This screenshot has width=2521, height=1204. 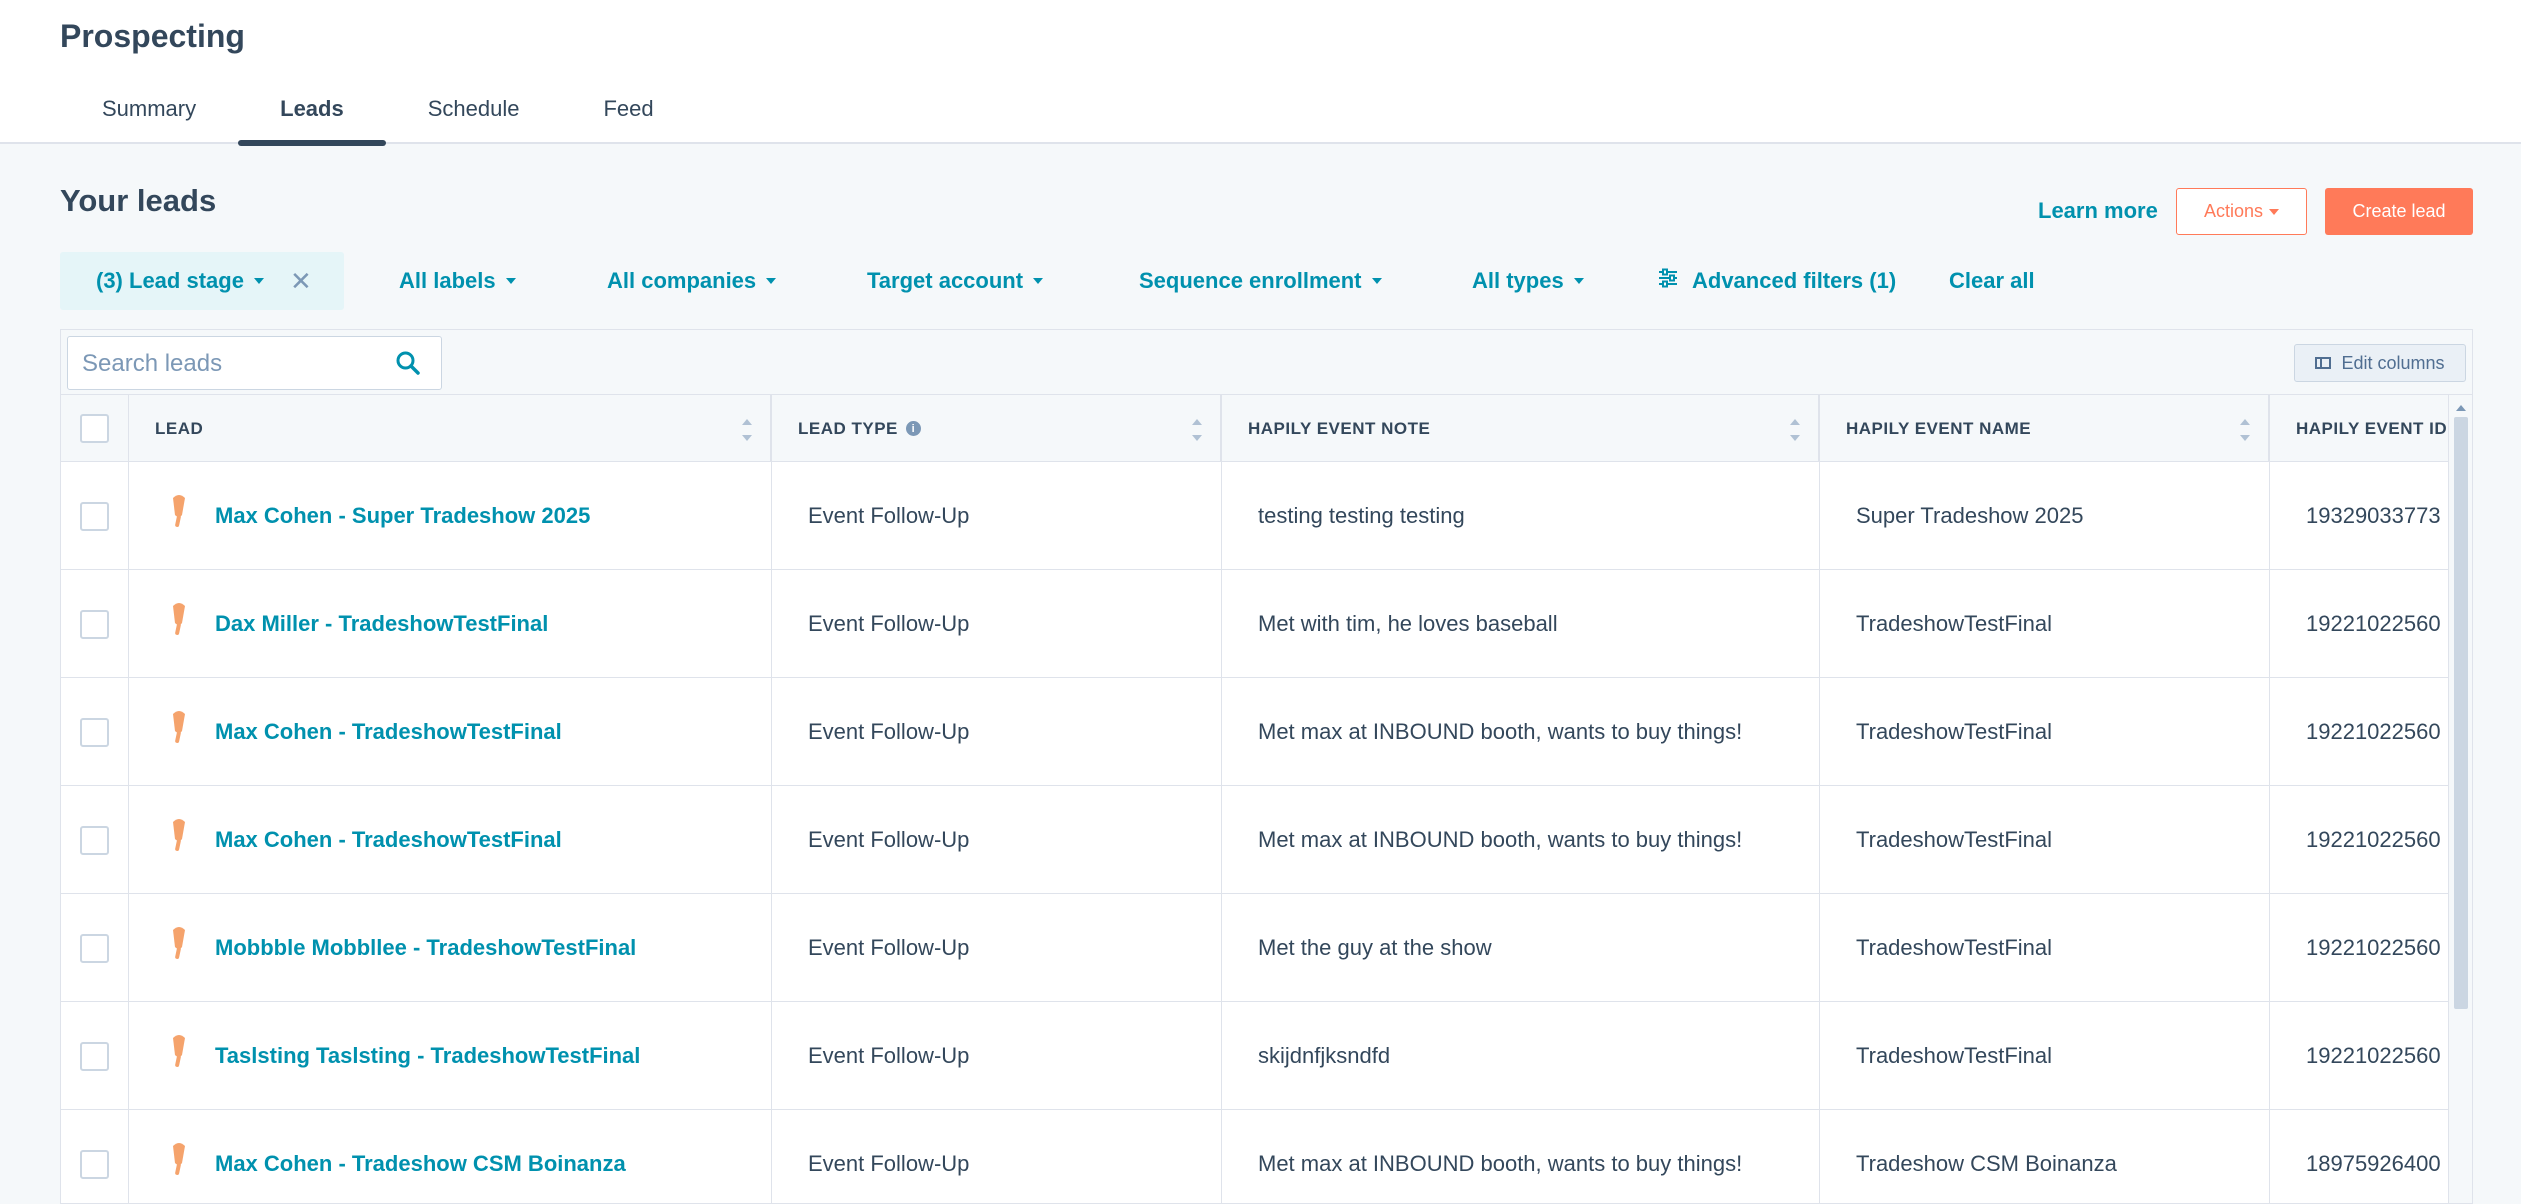 I want to click on column-label: HAPILY EVENT NAME, so click(x=1939, y=428).